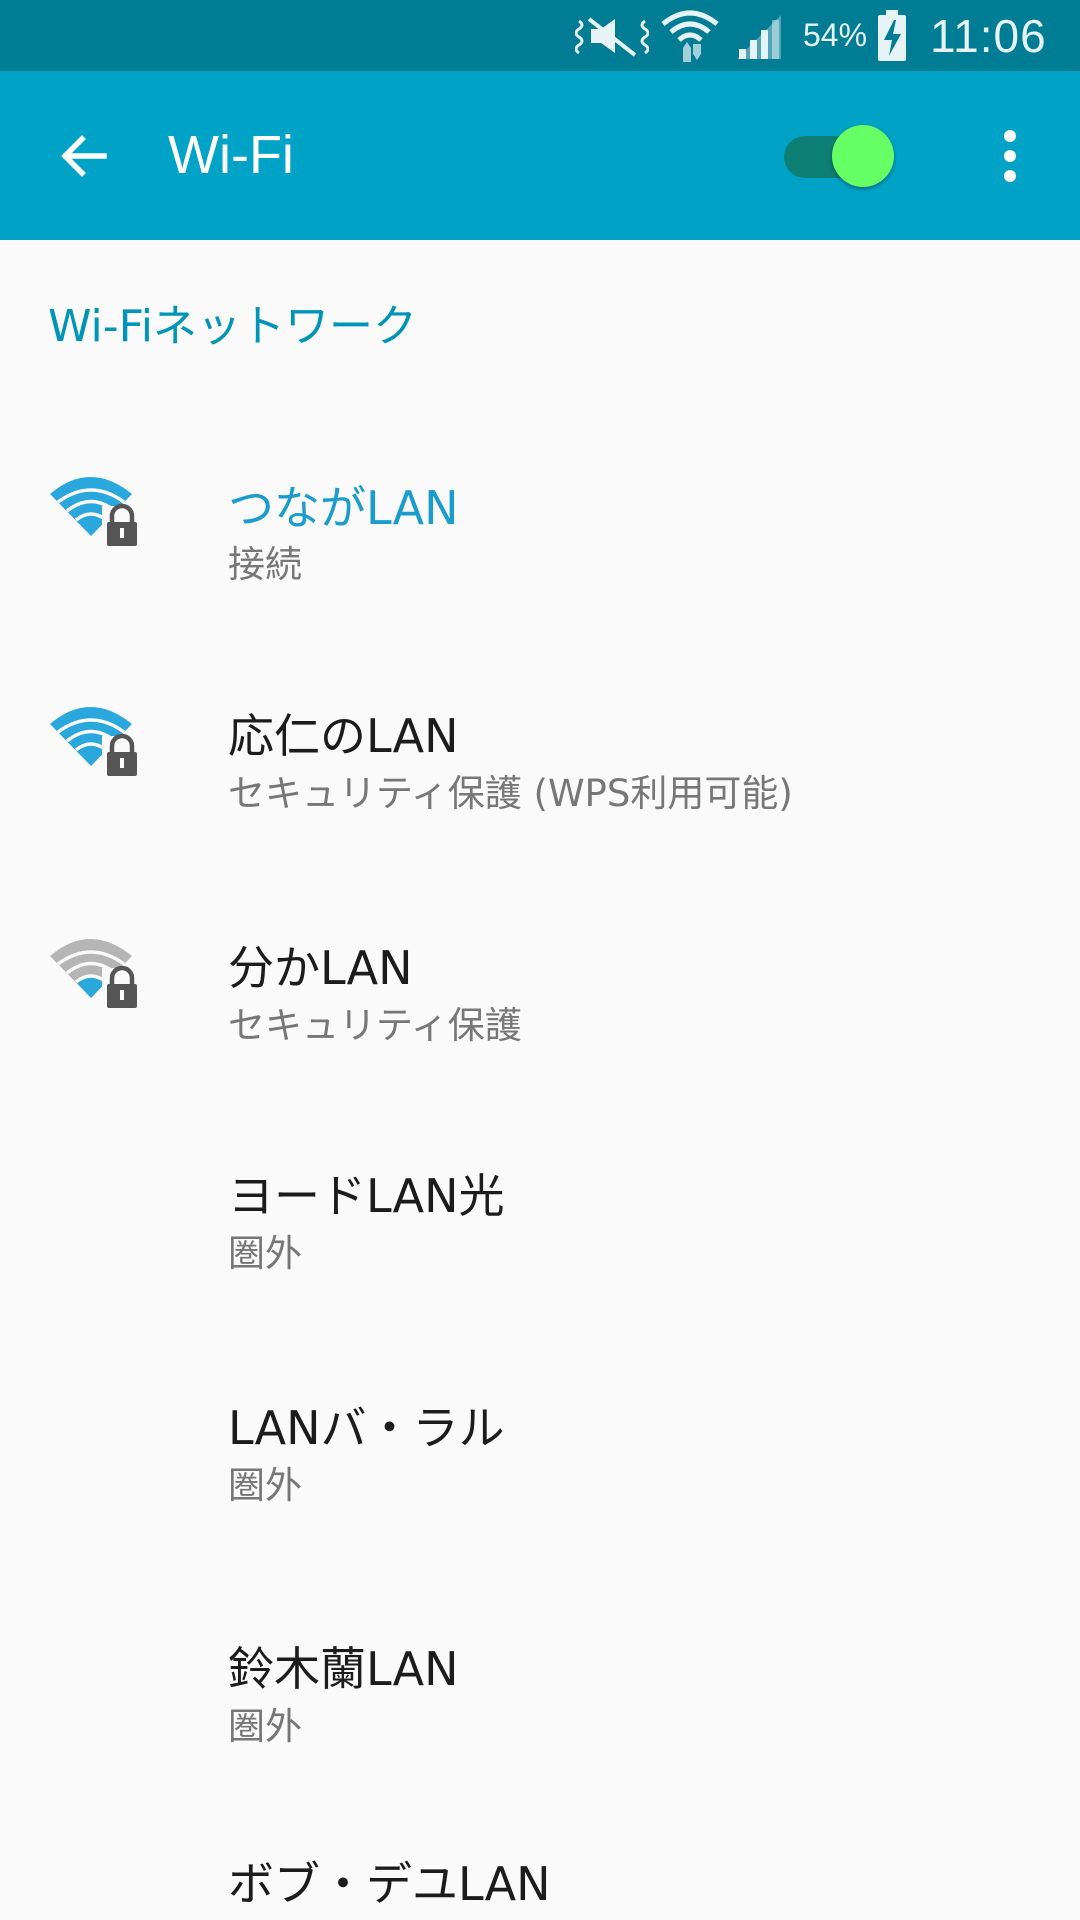  Describe the element at coordinates (690, 35) in the screenshot. I see `wifi-data-icon` at that location.